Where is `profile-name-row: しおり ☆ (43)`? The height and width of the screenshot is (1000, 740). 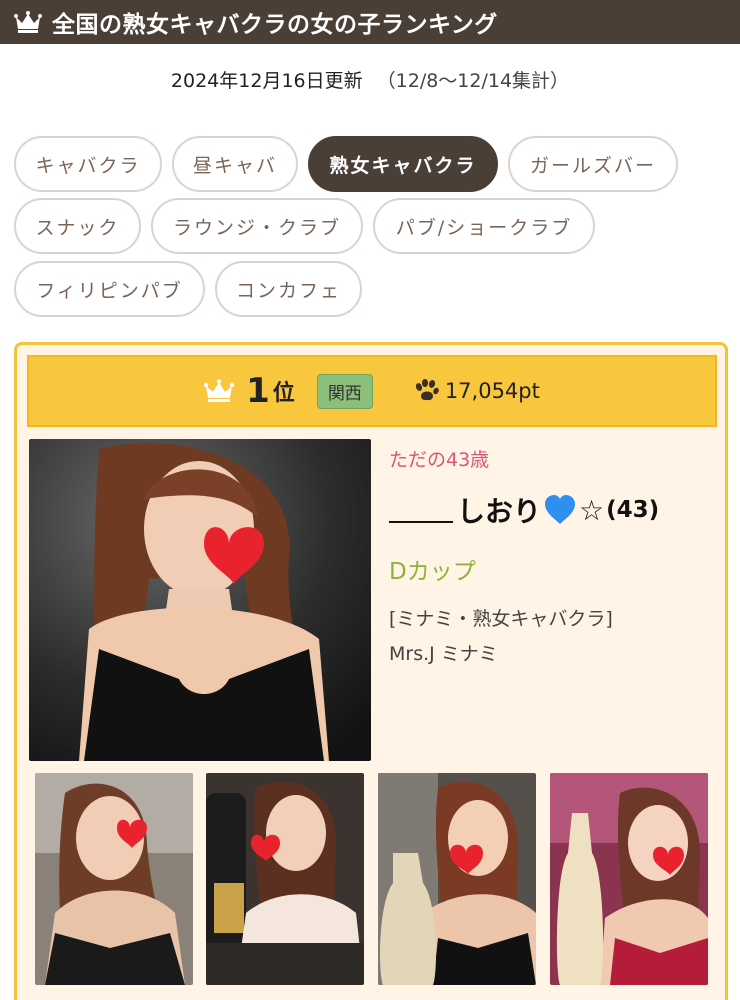
profile-name-row: しおり ☆ (43) is located at coordinates (554, 510).